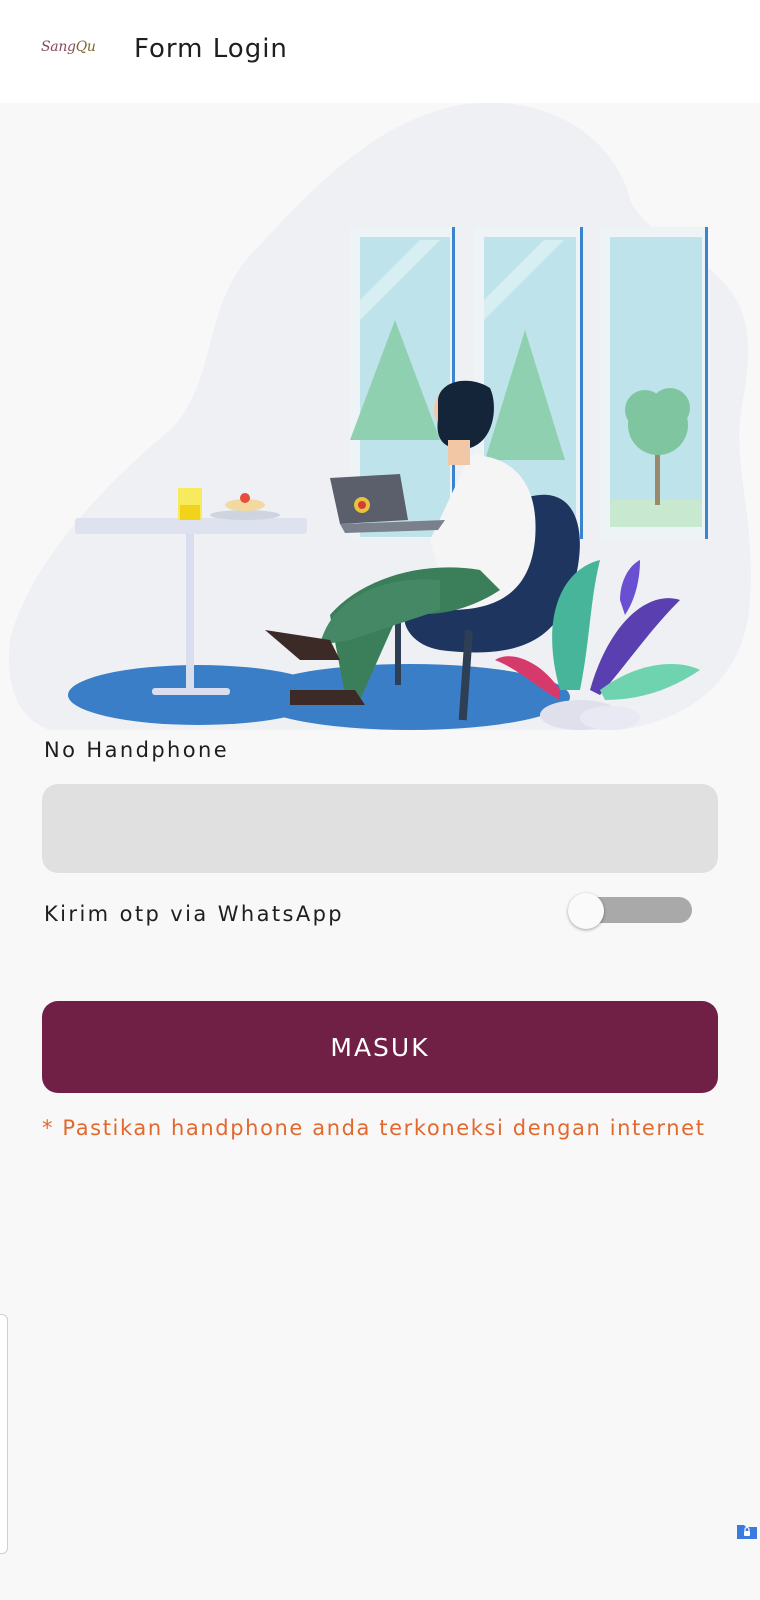 Image resolution: width=760 pixels, height=1600 pixels. What do you see at coordinates (211, 49) in the screenshot?
I see `page-title: Form Login` at bounding box center [211, 49].